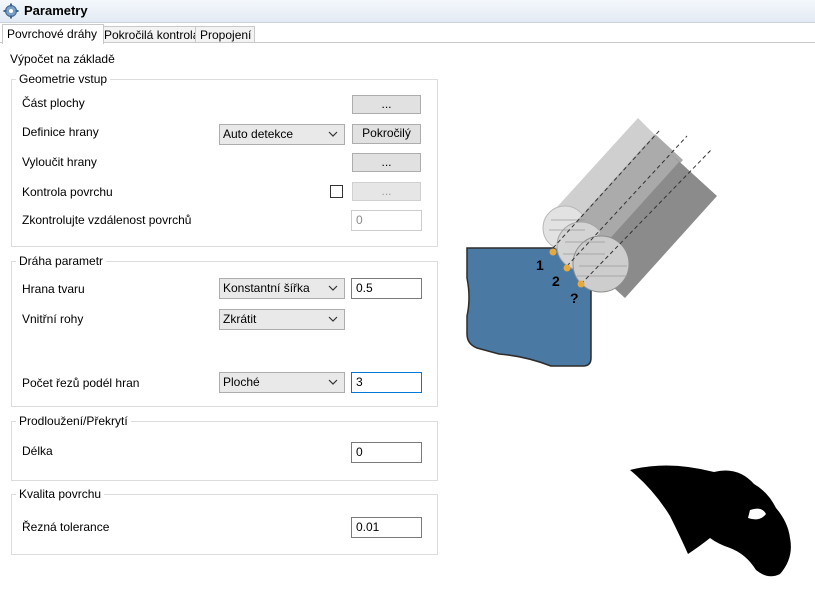 This screenshot has height=600, width=815. I want to click on inner-corners-label: Vnitřní rohy, so click(53, 319).